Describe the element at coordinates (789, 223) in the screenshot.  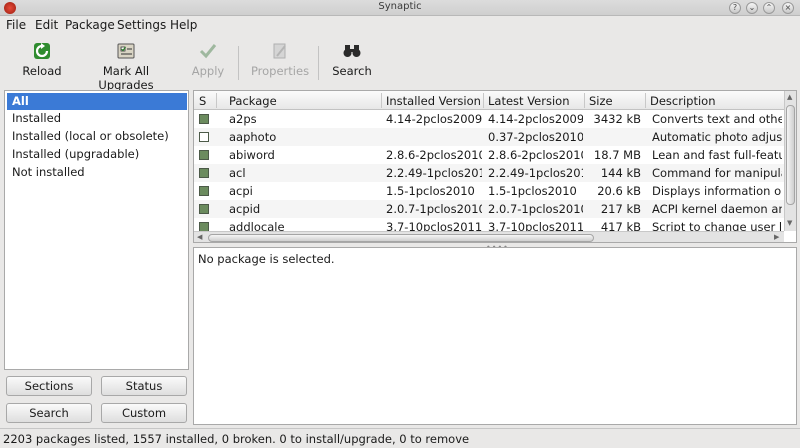
I see `scroll-down-icon: ▼` at that location.